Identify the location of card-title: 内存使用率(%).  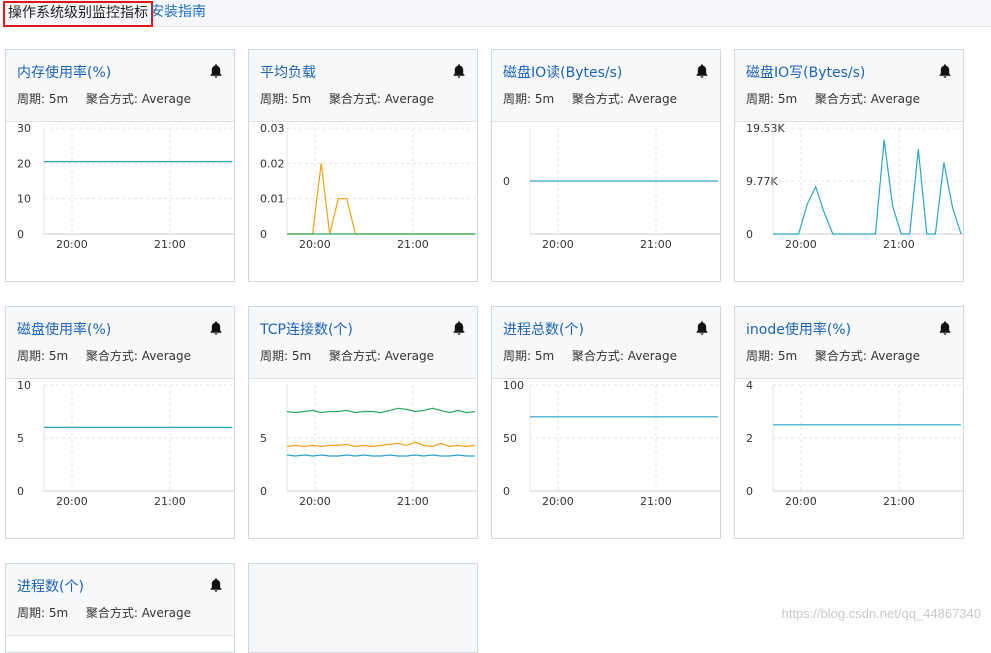
(64, 72).